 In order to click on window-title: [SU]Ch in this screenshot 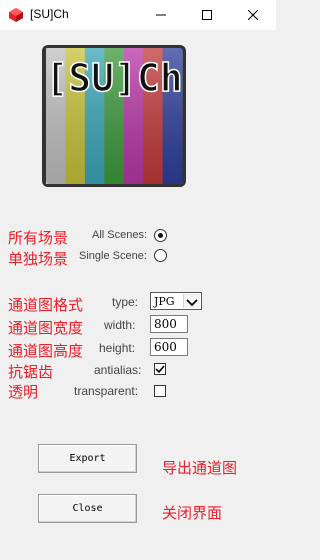, I will do `click(49, 14)`.